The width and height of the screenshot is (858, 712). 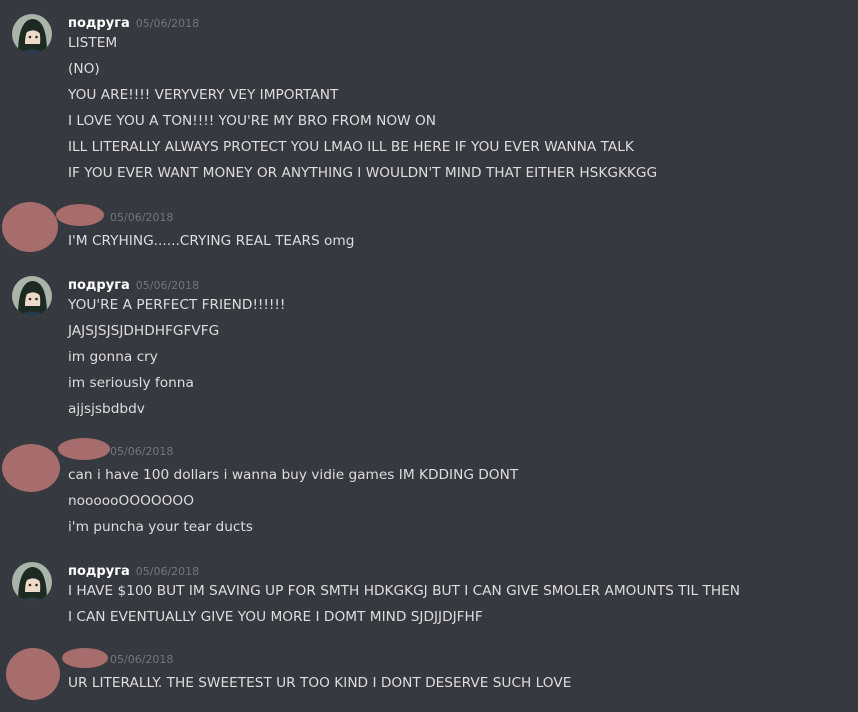 What do you see at coordinates (84, 69) in the screenshot?
I see `message-line: (NO)` at bounding box center [84, 69].